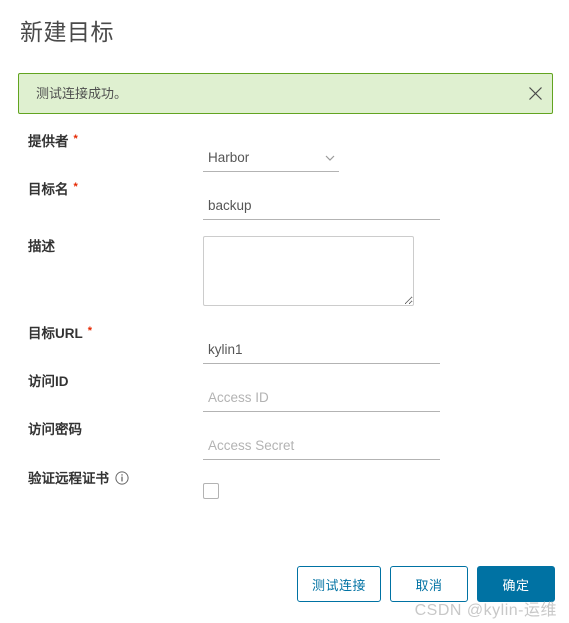 This screenshot has width=569, height=623. Describe the element at coordinates (101, 430) in the screenshot. I see `label-access-secret: 访问密码` at that location.